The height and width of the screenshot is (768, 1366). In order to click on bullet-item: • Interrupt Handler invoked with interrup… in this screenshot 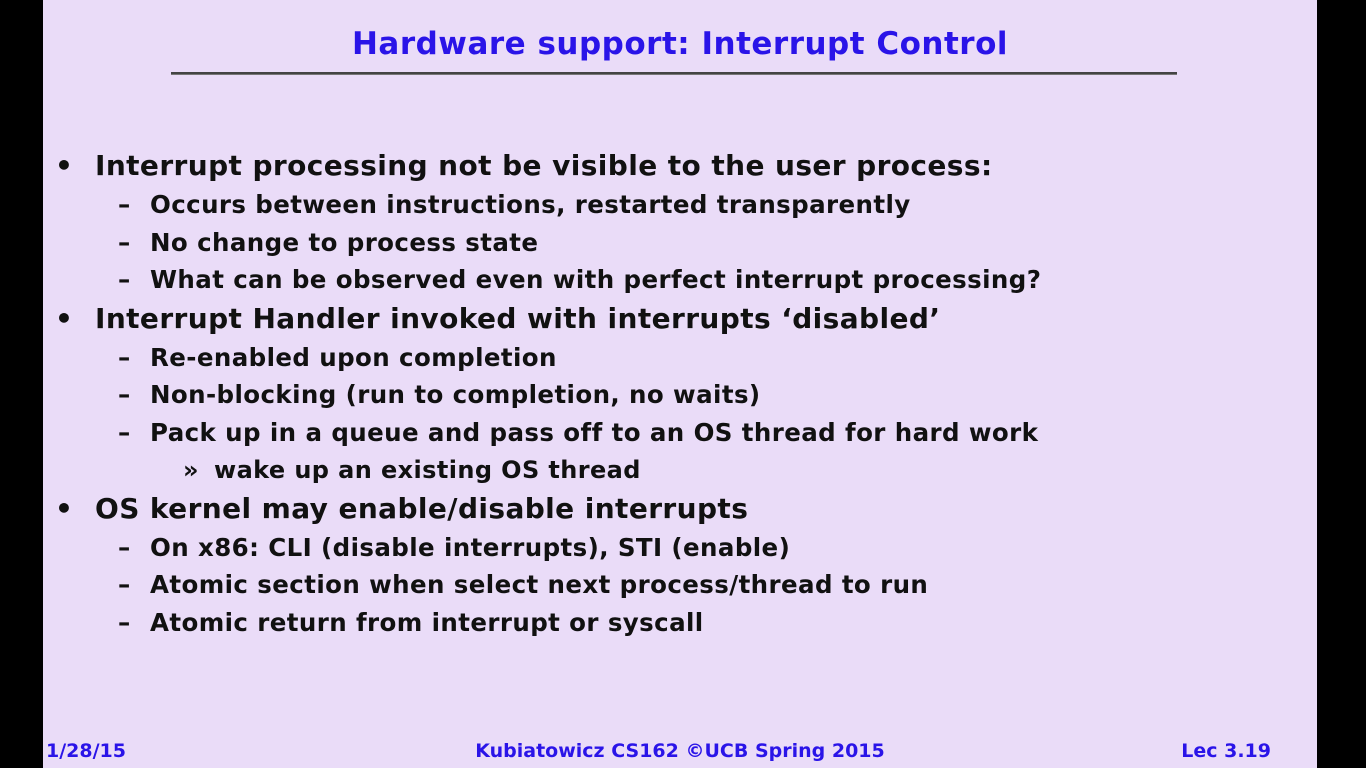, I will do `click(497, 319)`.